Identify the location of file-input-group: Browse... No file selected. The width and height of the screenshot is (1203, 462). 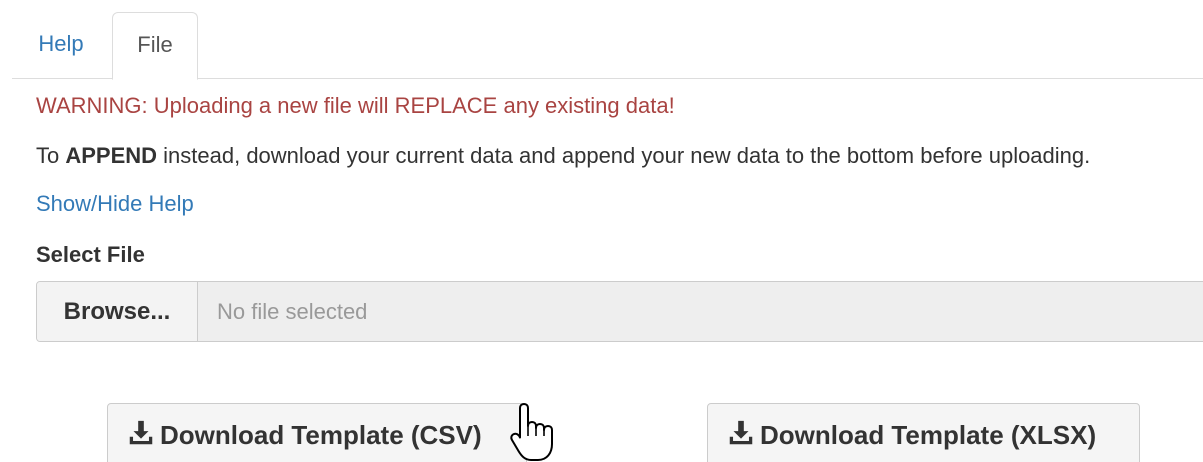
(619, 311).